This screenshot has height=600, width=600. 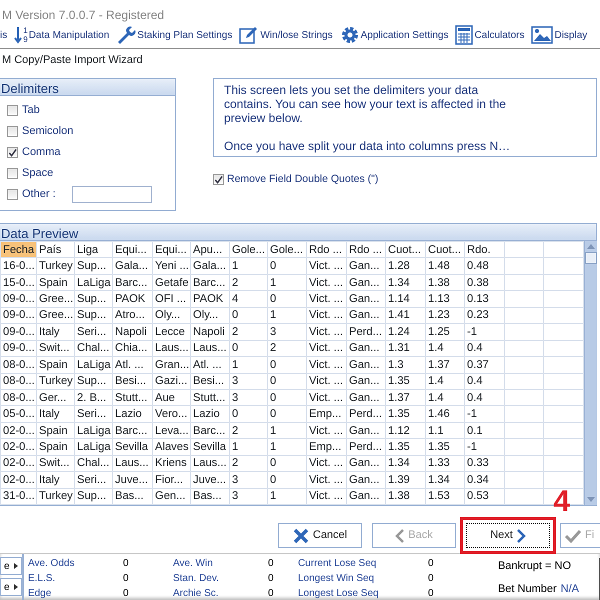 What do you see at coordinates (591, 246) in the screenshot?
I see `scroll-up-icon` at bounding box center [591, 246].